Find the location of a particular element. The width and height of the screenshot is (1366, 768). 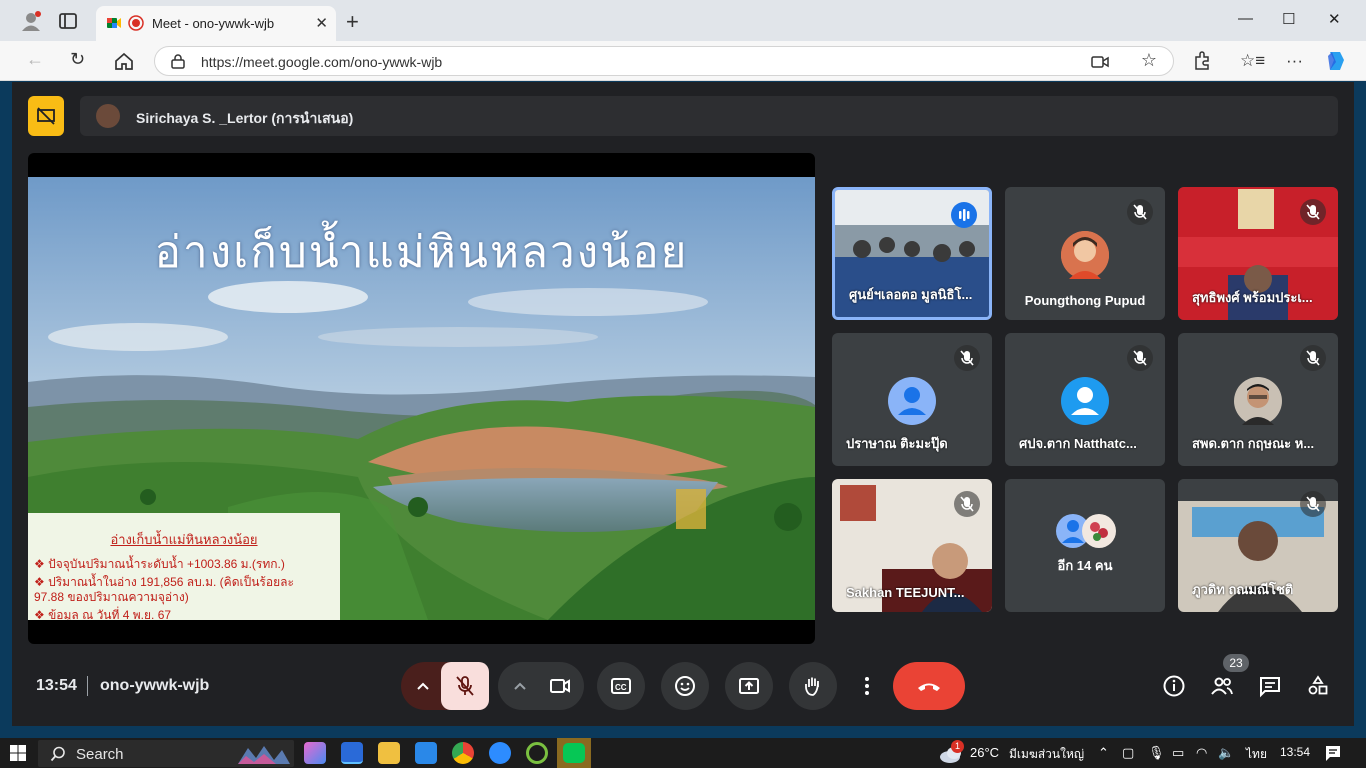

more-vert-icon is located at coordinates (867, 686).